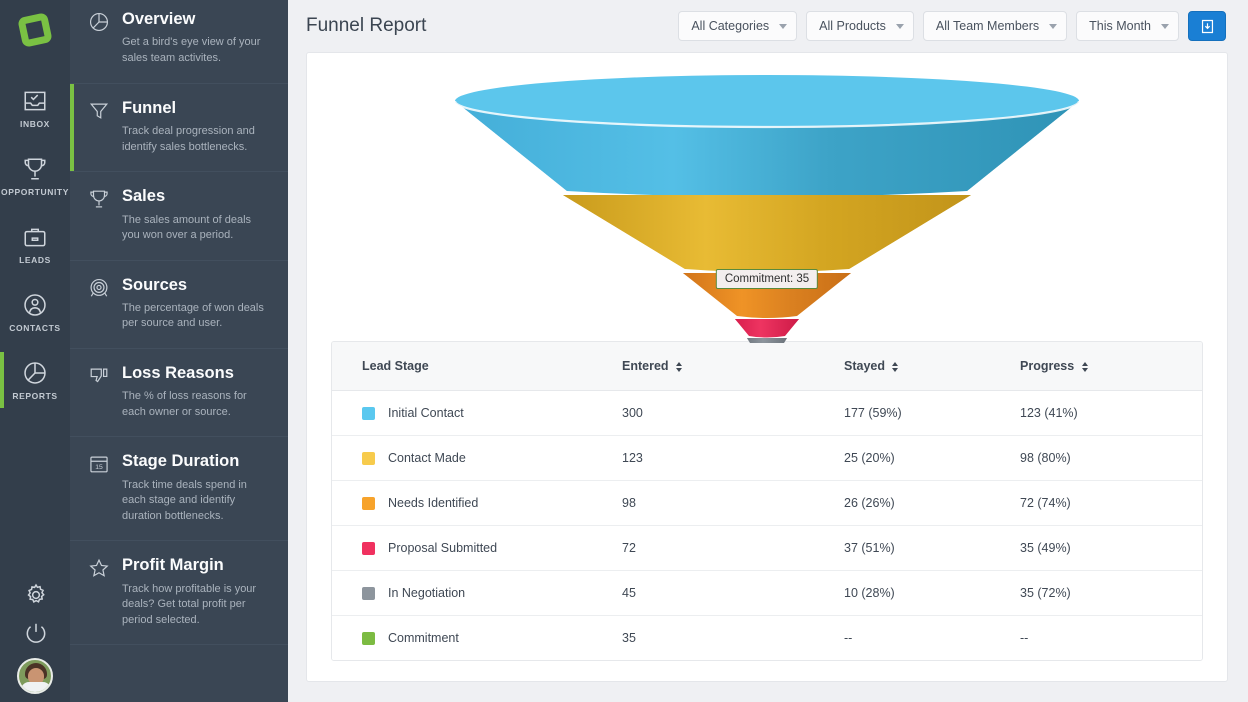  What do you see at coordinates (477, 413) in the screenshot?
I see `cell-stage: Initial Contact` at bounding box center [477, 413].